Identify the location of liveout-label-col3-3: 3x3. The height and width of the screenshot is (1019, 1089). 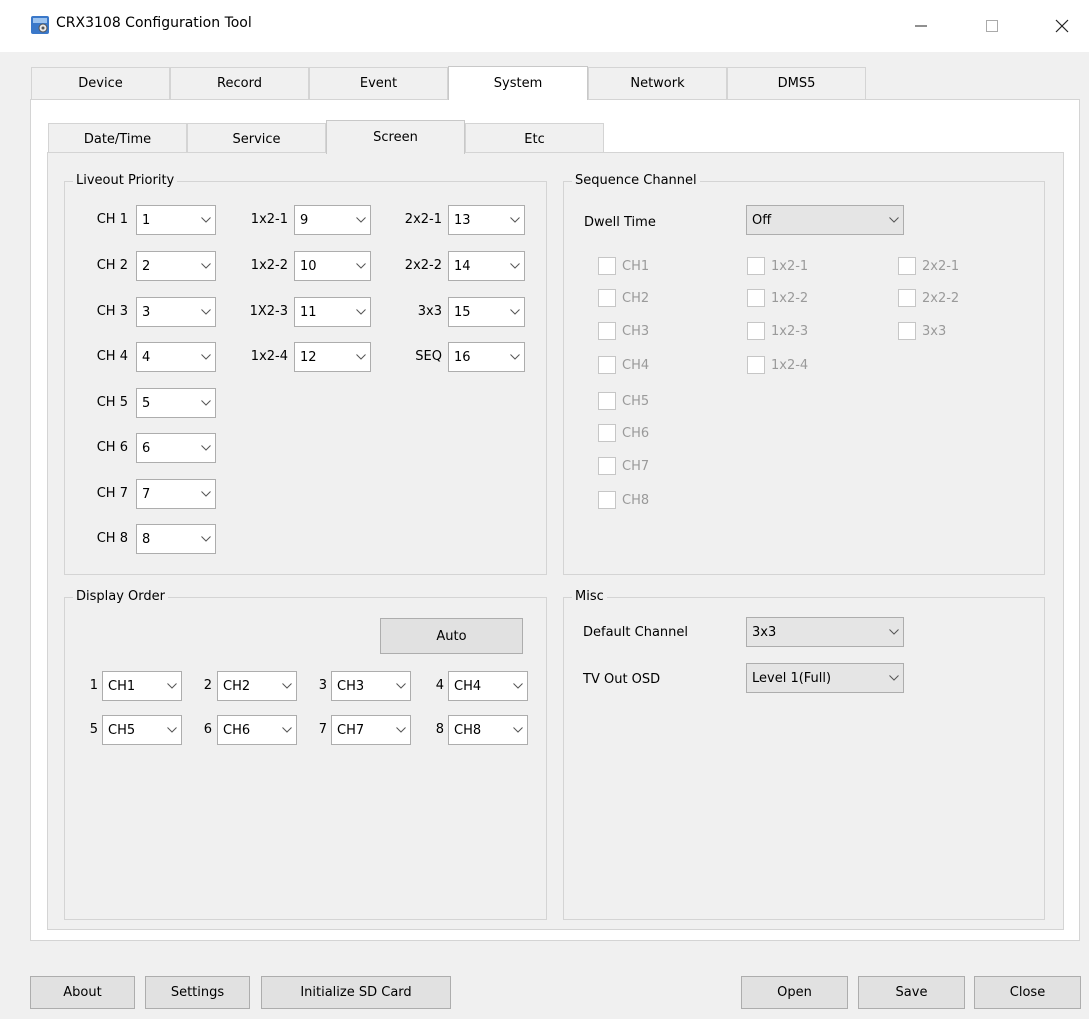
(429, 311).